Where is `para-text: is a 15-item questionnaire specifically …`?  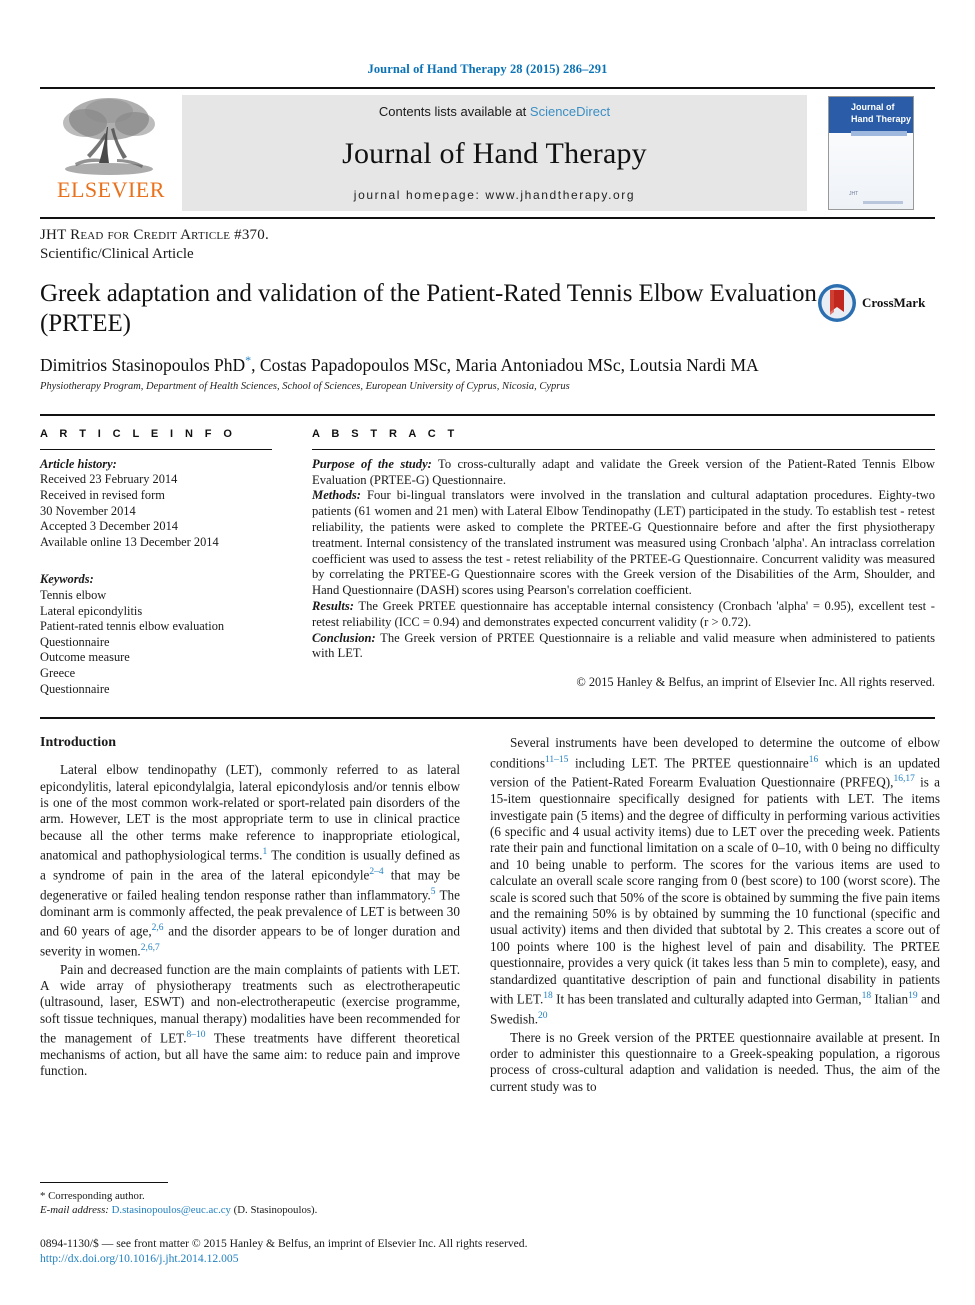
para-text: is a 15-item questionnaire specifically … is located at coordinates (715, 890).